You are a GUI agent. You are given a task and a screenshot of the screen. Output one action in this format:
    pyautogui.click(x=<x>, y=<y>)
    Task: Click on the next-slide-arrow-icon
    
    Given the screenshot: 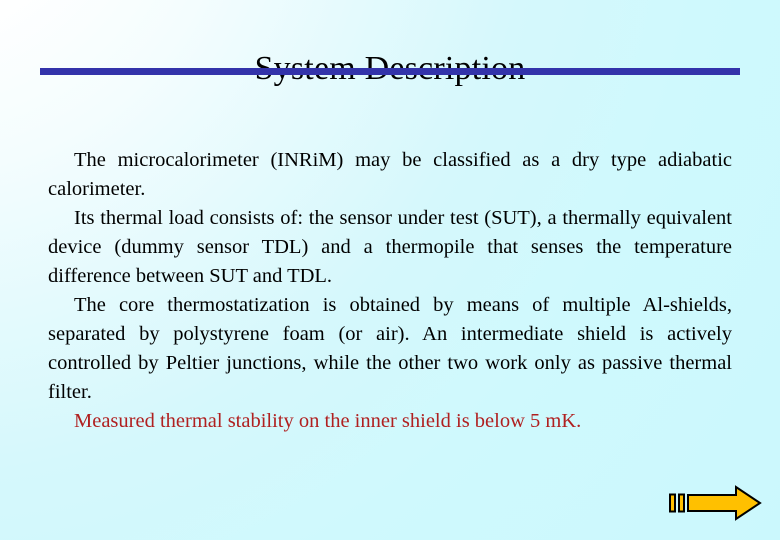 What is the action you would take?
    pyautogui.click(x=716, y=503)
    